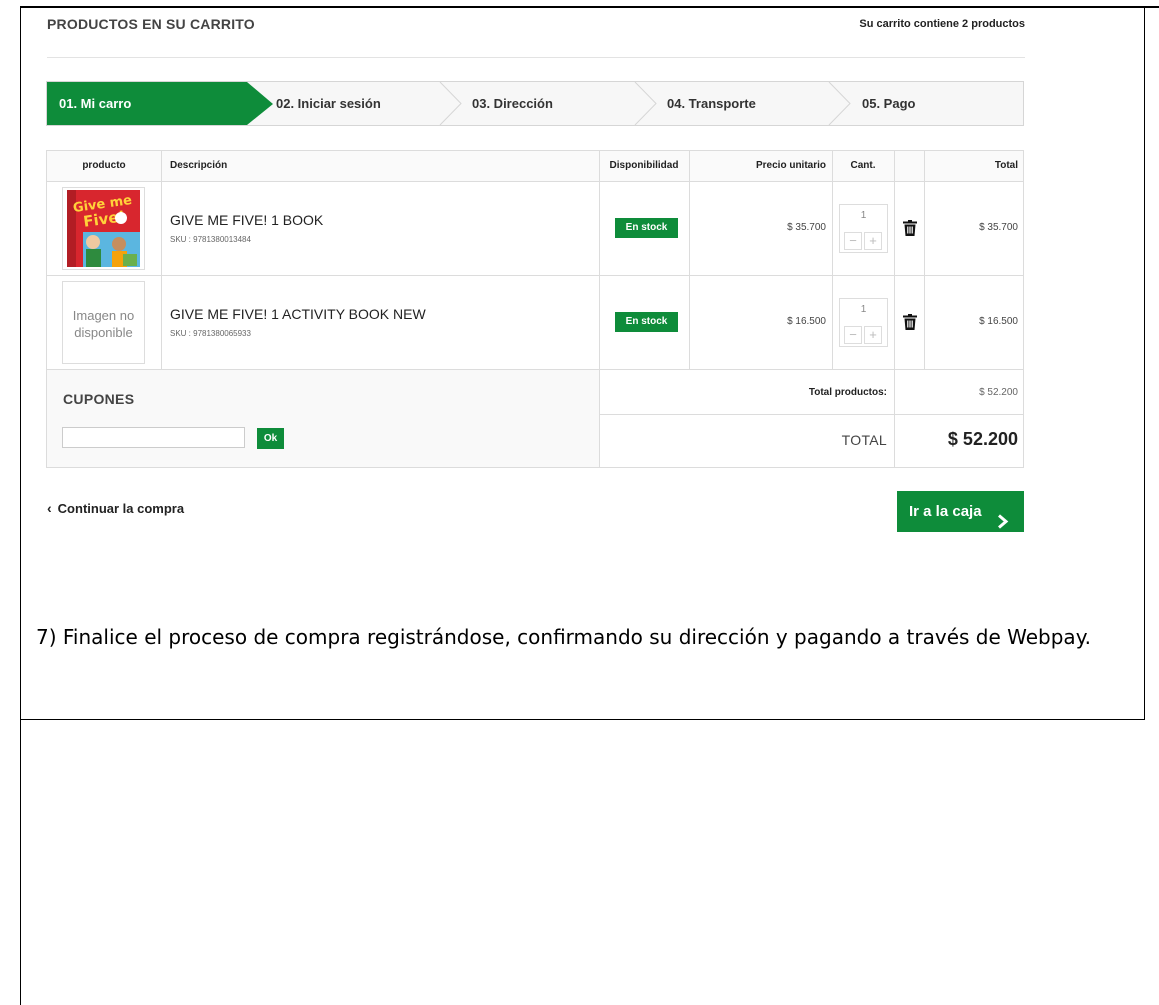 This screenshot has height=1005, width=1159. I want to click on product-name: GIVE ME FIVE! 1 ACTIVITY BOOK NEW, so click(298, 314).